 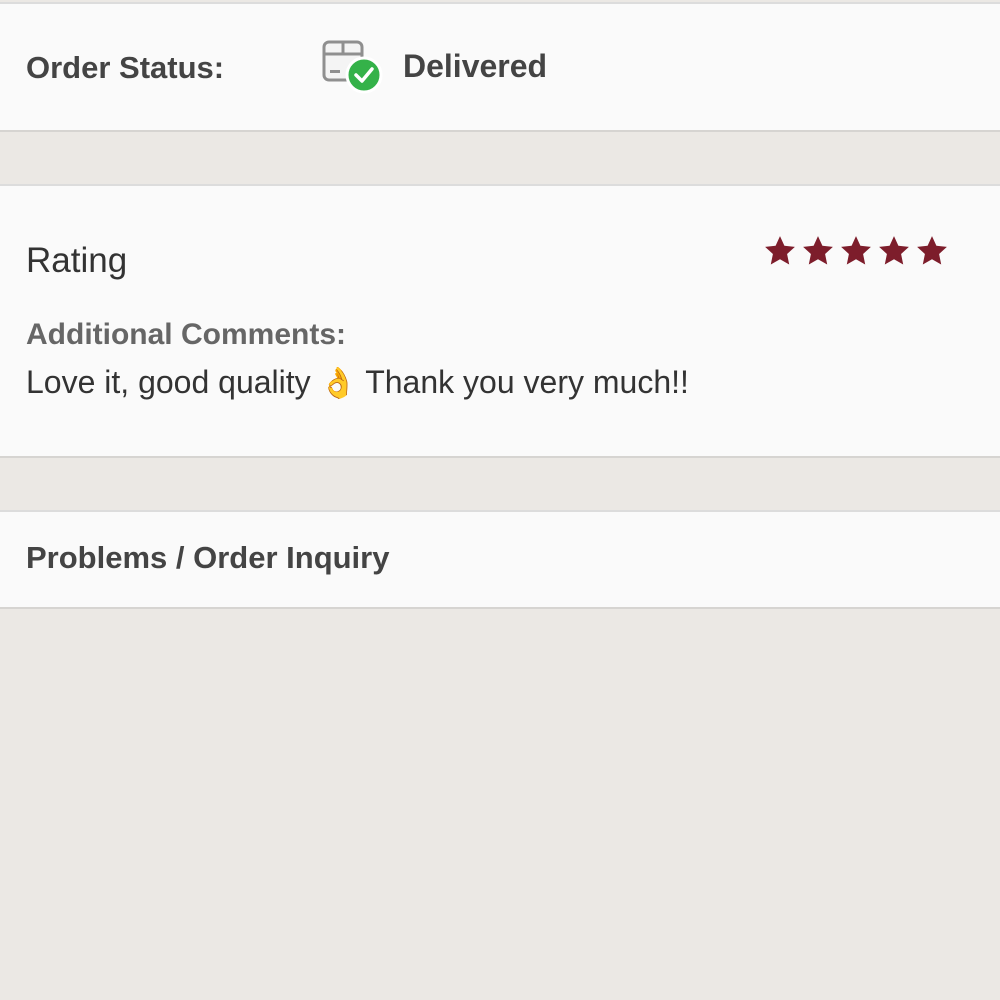 I want to click on star-rating, so click(x=856, y=252).